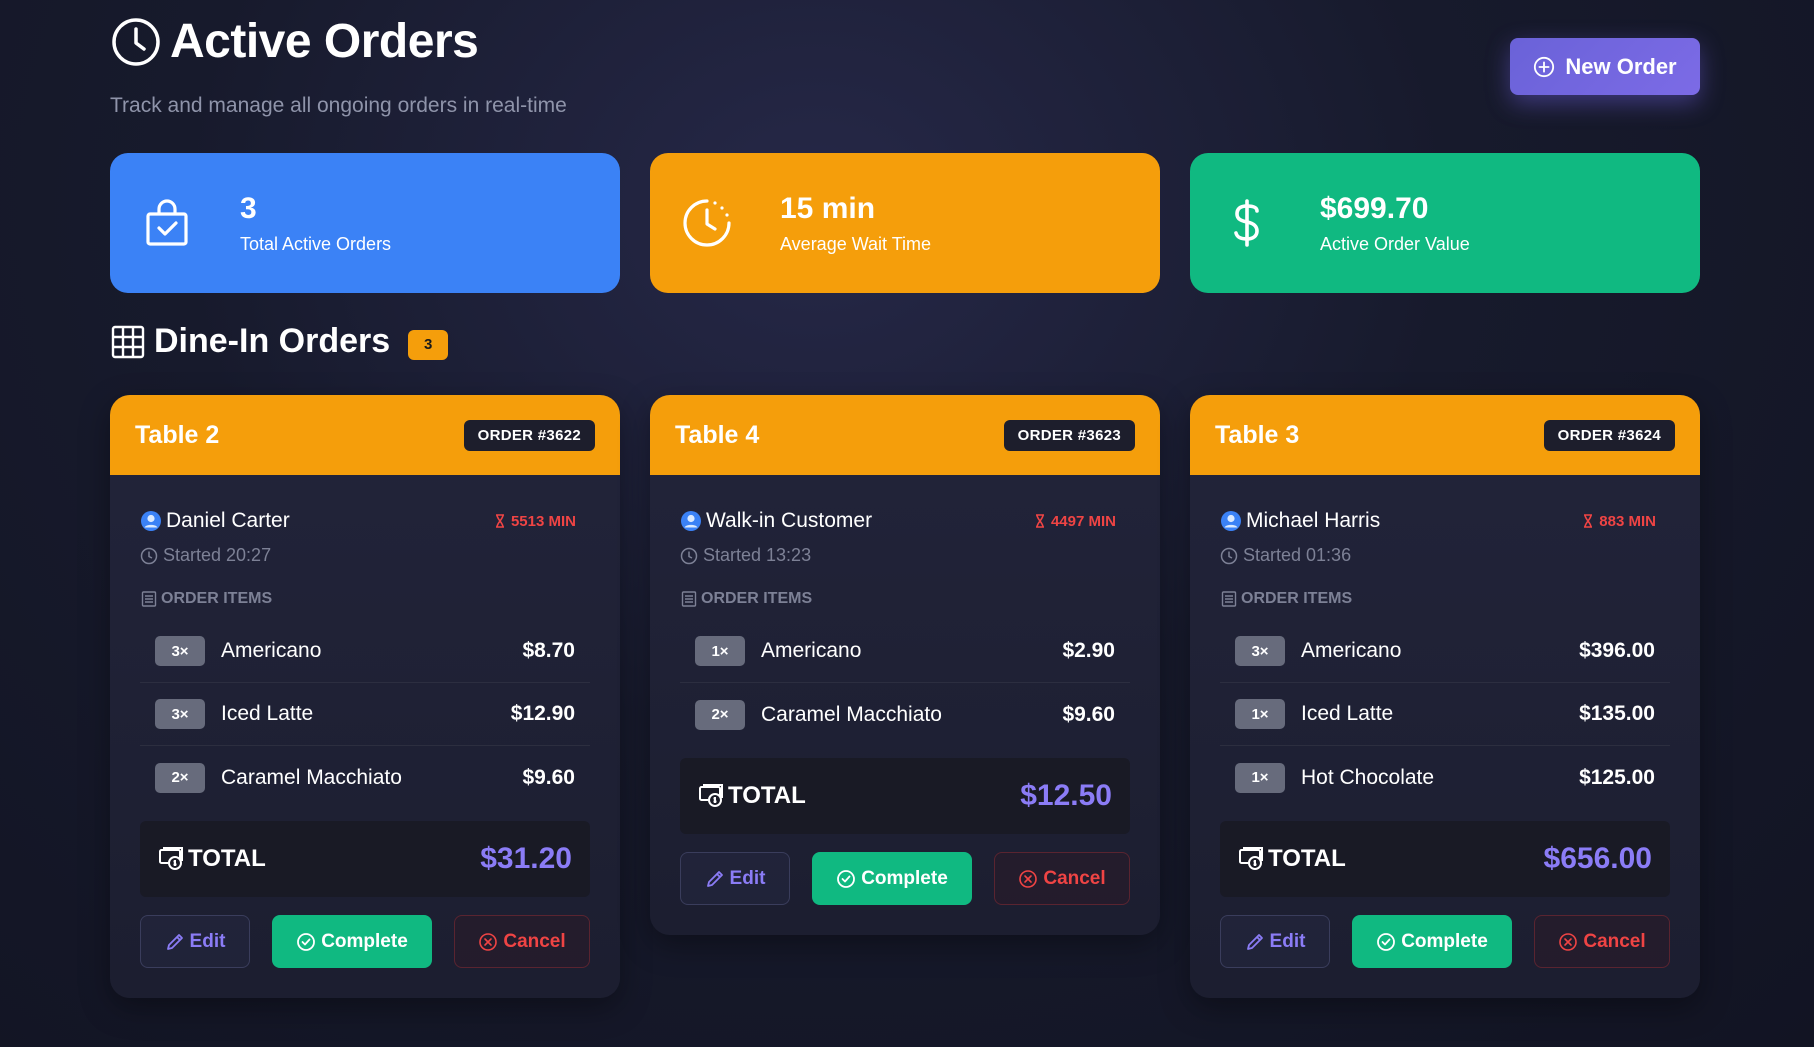  Describe the element at coordinates (1368, 777) in the screenshot. I see `item-name: Hot Chocolate` at that location.